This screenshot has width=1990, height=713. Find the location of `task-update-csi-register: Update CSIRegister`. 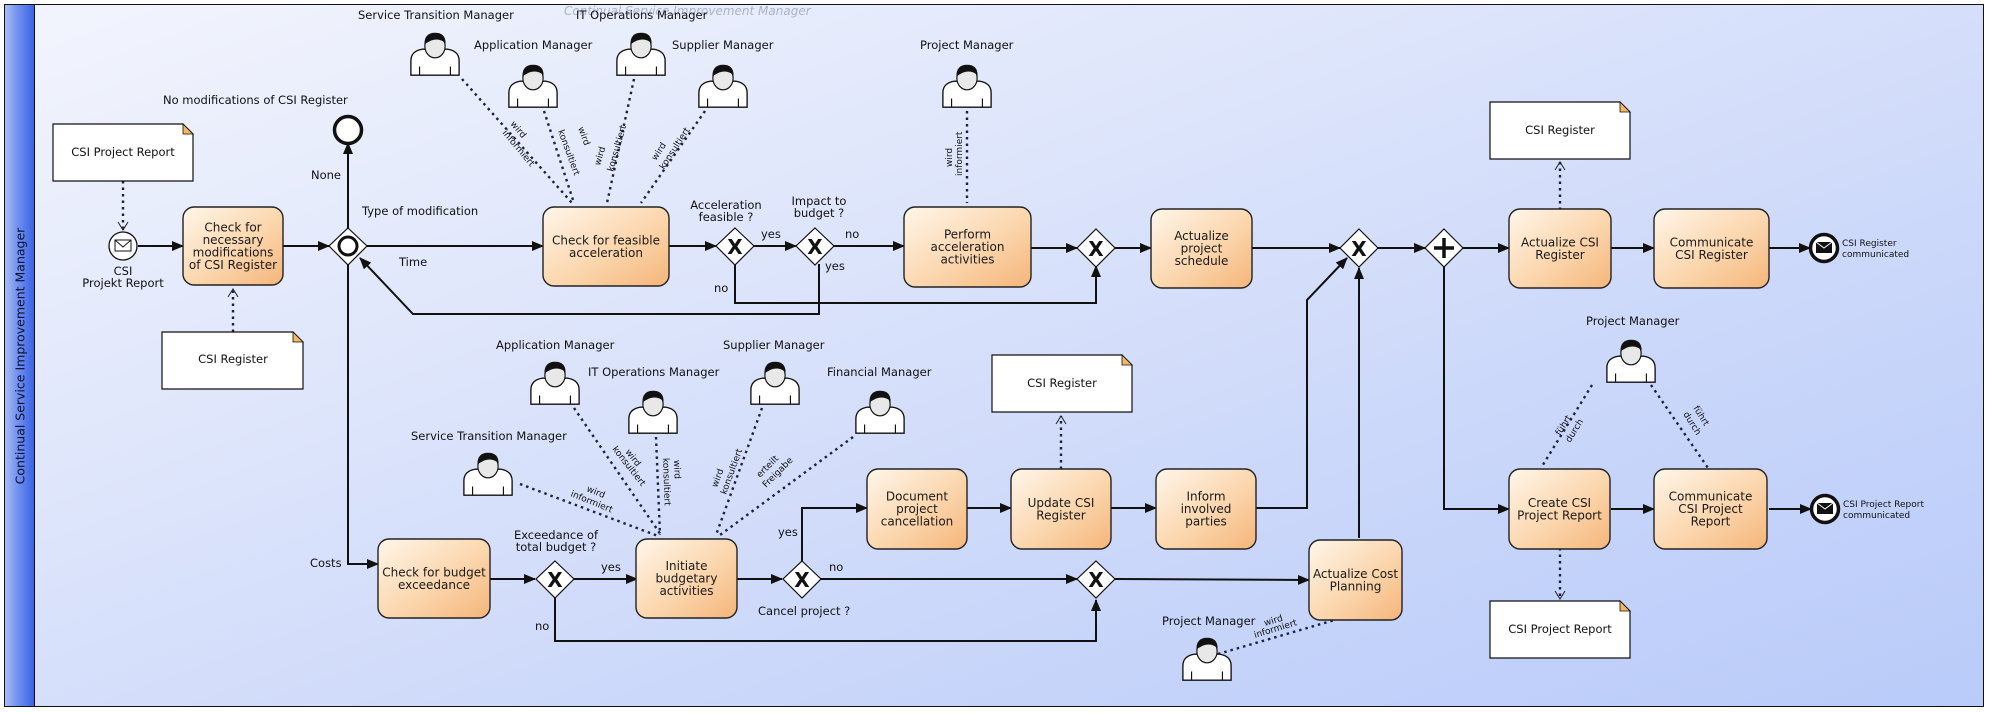

task-update-csi-register: Update CSIRegister is located at coordinates (1061, 509).